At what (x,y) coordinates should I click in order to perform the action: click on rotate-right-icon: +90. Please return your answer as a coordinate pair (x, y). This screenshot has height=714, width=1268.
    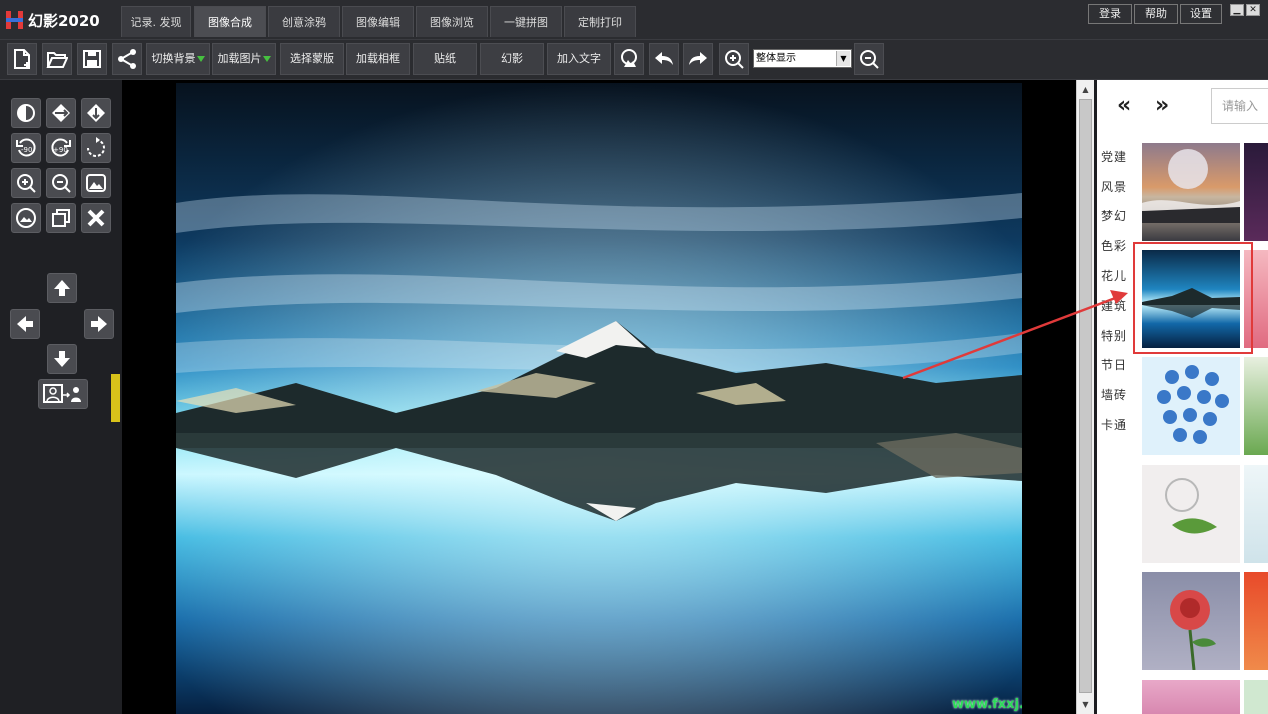
    Looking at the image, I should click on (61, 147).